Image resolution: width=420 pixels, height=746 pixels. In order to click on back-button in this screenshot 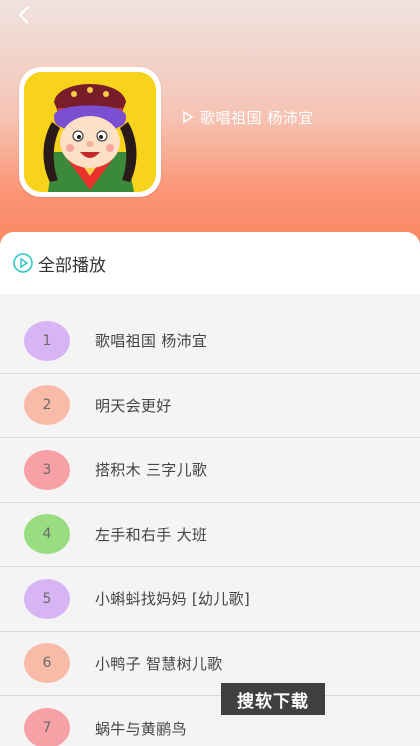, I will do `click(24, 15)`.